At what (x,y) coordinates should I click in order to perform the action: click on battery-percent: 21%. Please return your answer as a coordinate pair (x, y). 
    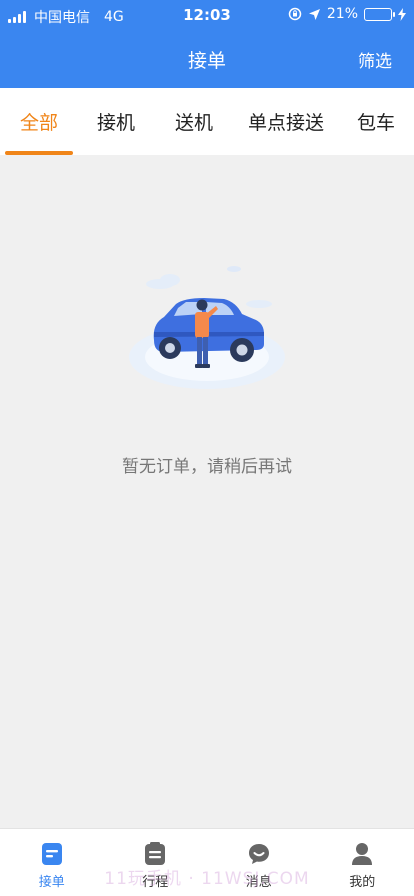
    Looking at the image, I should click on (342, 14).